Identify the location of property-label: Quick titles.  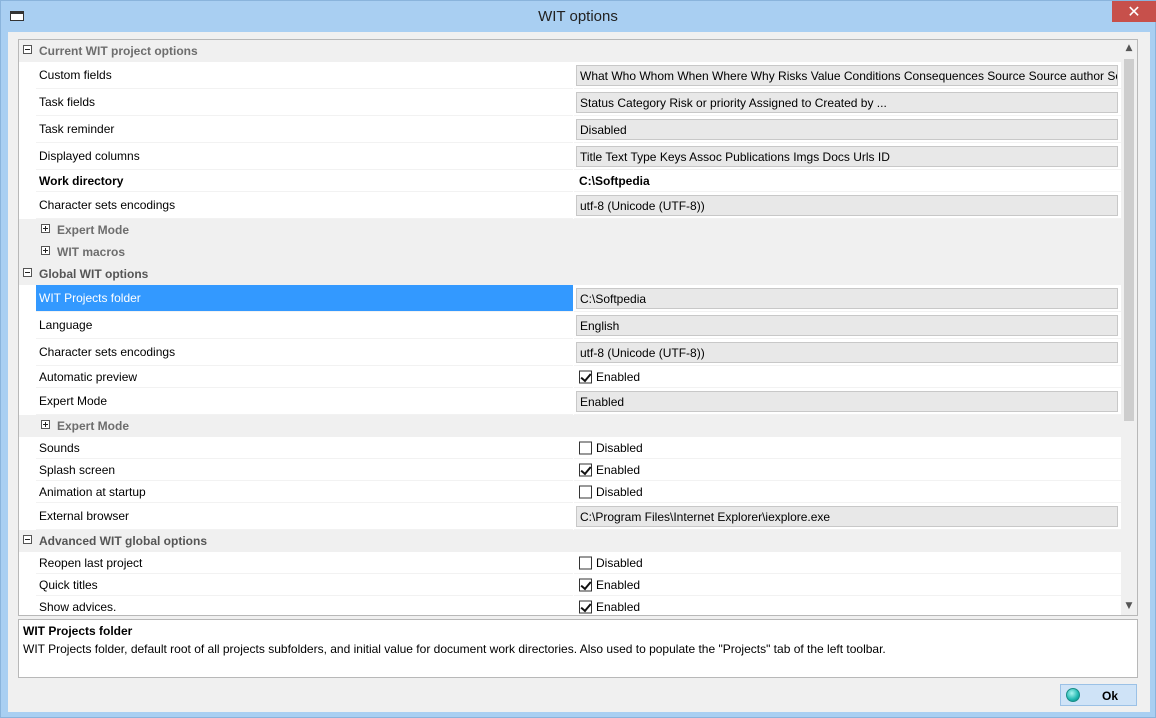
(68, 584).